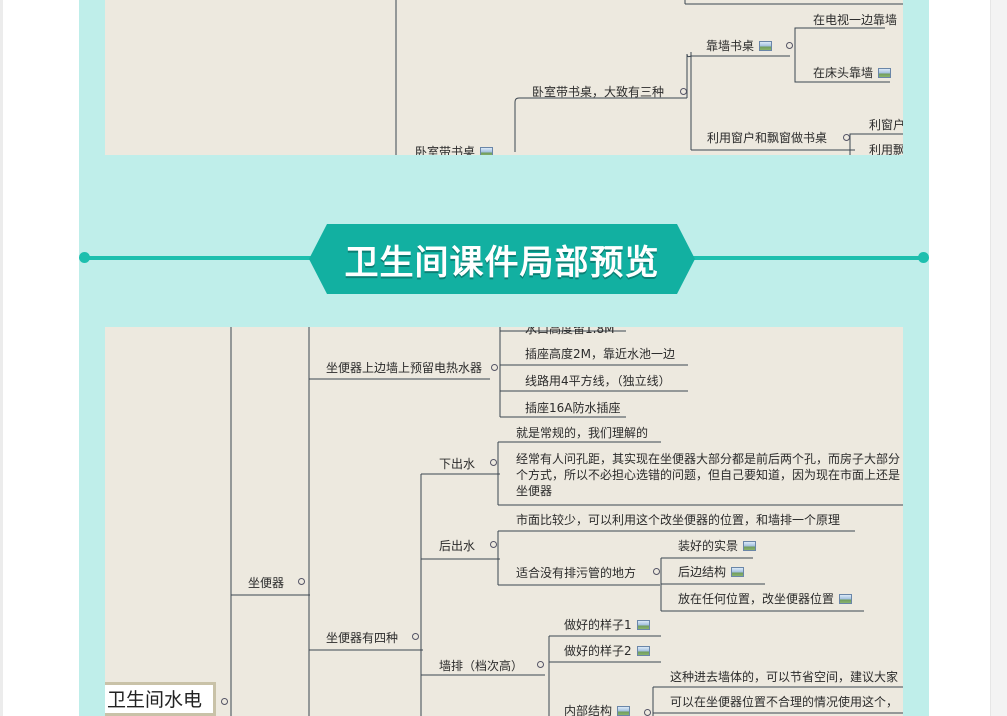 The height and width of the screenshot is (716, 1007). I want to click on node-back-structure: 后边结构, so click(711, 572).